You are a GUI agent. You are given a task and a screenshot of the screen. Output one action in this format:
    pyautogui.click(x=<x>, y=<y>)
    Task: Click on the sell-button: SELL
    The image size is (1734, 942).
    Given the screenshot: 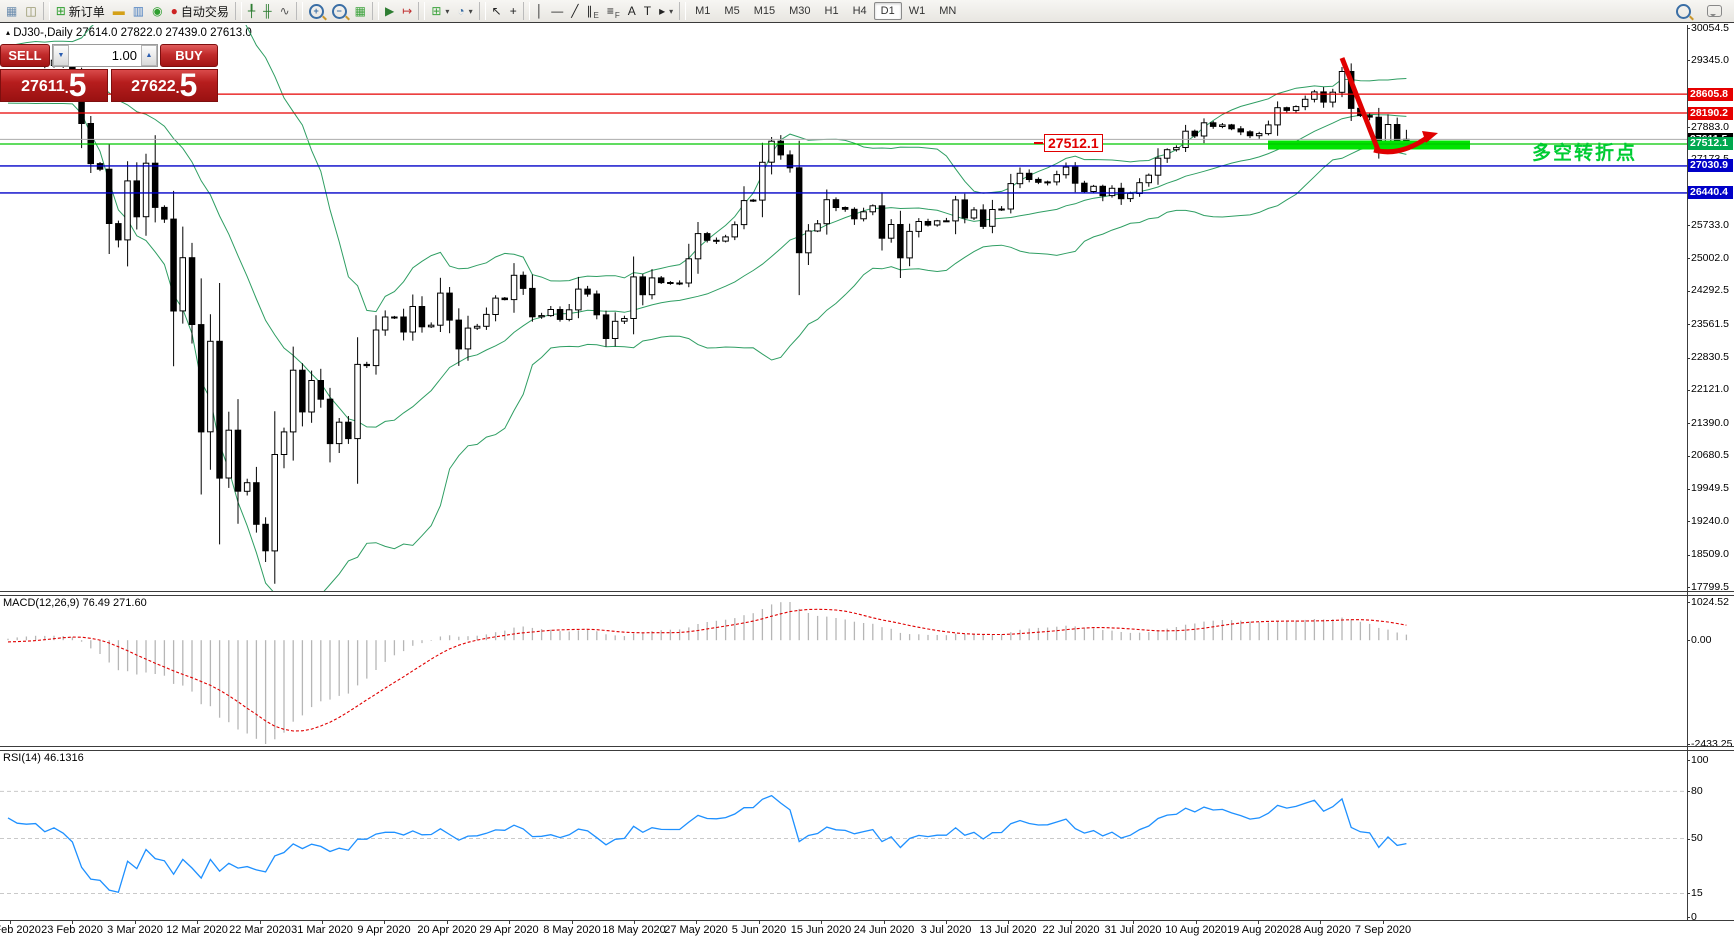 What is the action you would take?
    pyautogui.click(x=25, y=55)
    